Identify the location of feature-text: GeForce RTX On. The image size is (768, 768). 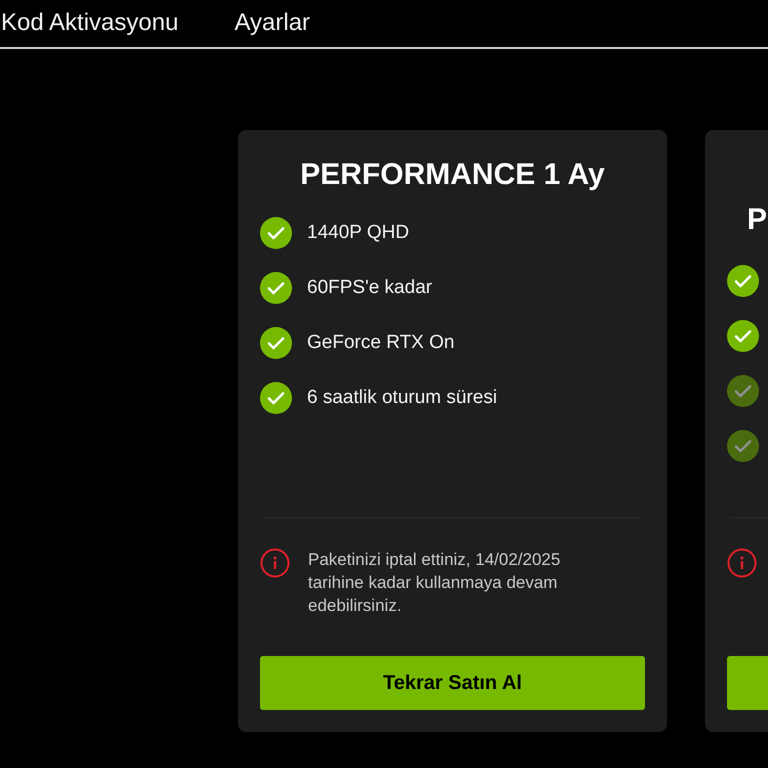
(380, 342).